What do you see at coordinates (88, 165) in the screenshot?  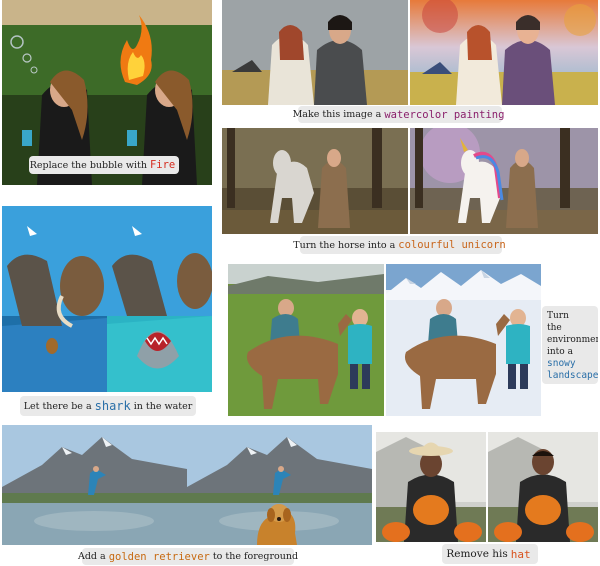 I see `fire-caption-before: Replace the bubble with` at bounding box center [88, 165].